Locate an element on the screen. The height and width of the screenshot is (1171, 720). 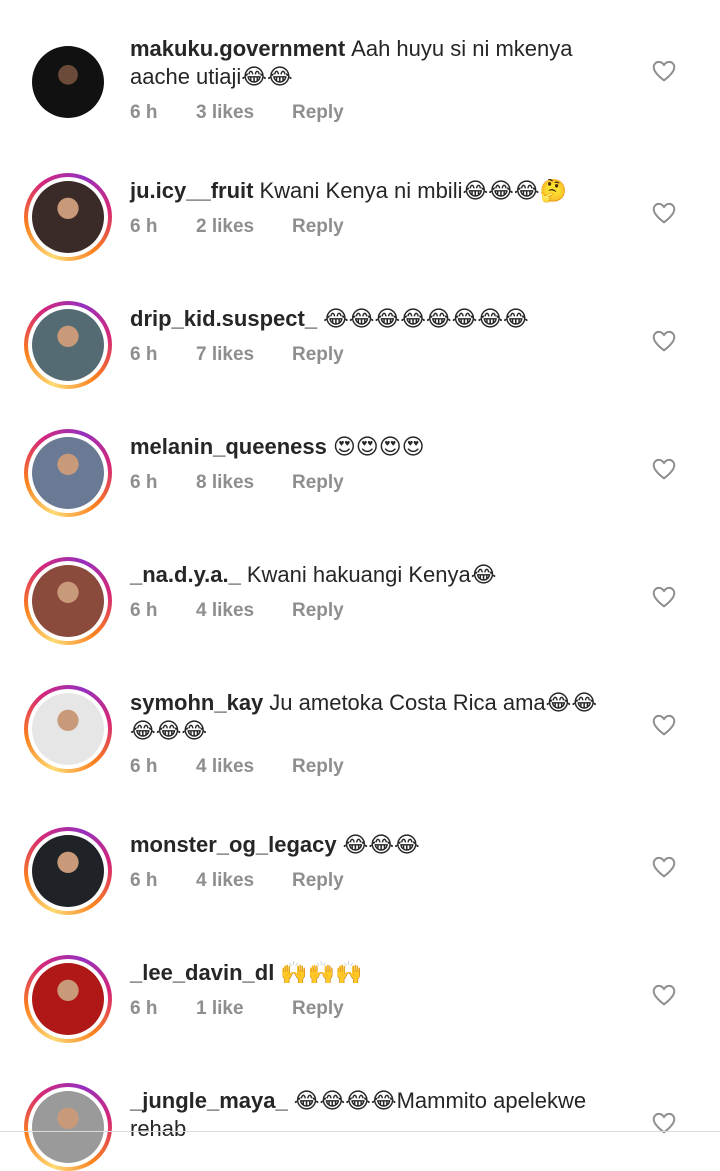
bottom-divider is located at coordinates (360, 1131).